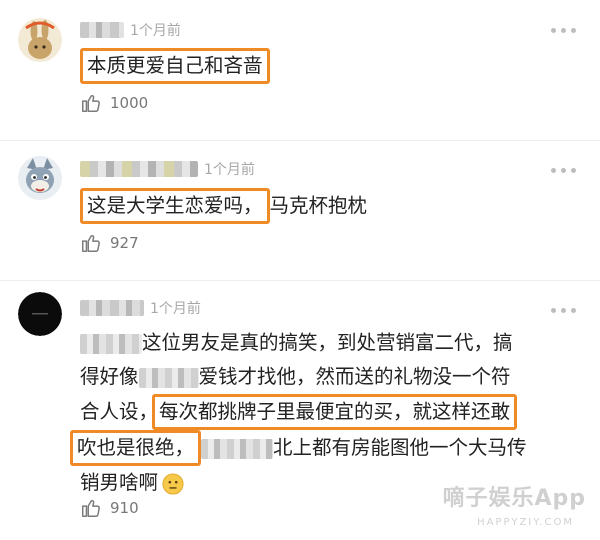 This screenshot has width=600, height=540. I want to click on watermark-brand: 嘀子娱乐App, so click(514, 498).